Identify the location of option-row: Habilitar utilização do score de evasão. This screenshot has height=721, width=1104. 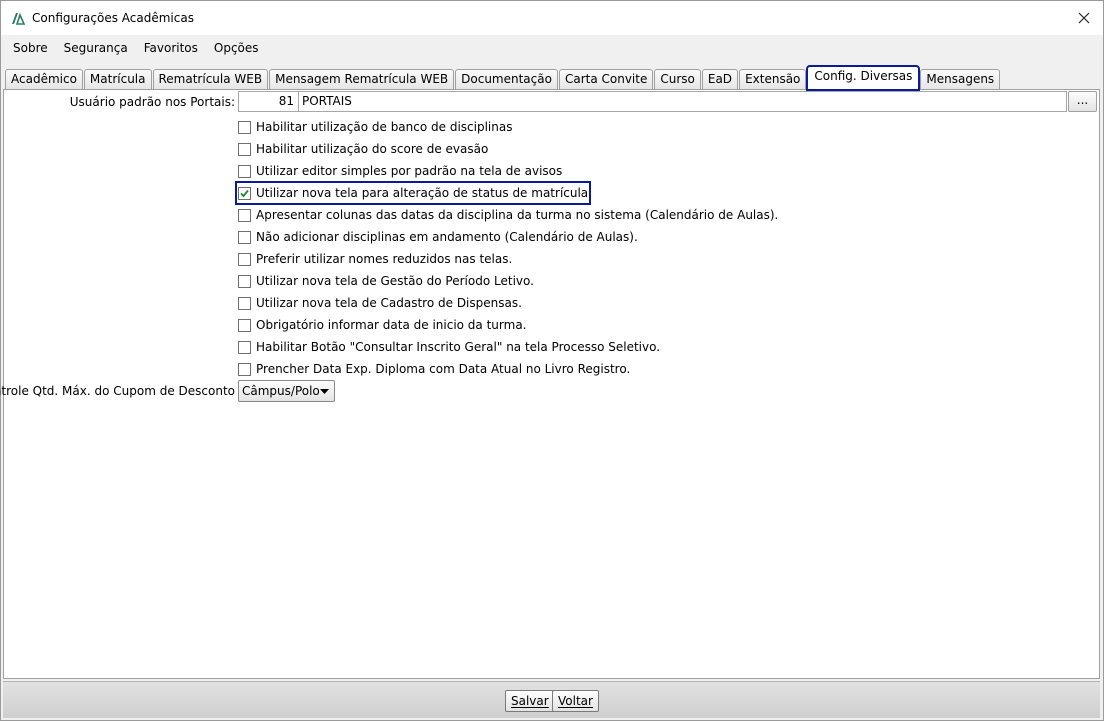
(363, 149).